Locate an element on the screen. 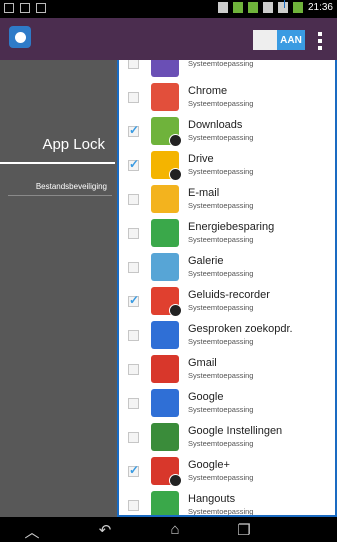 The width and height of the screenshot is (337, 542). voice-search-icon is located at coordinates (165, 335).